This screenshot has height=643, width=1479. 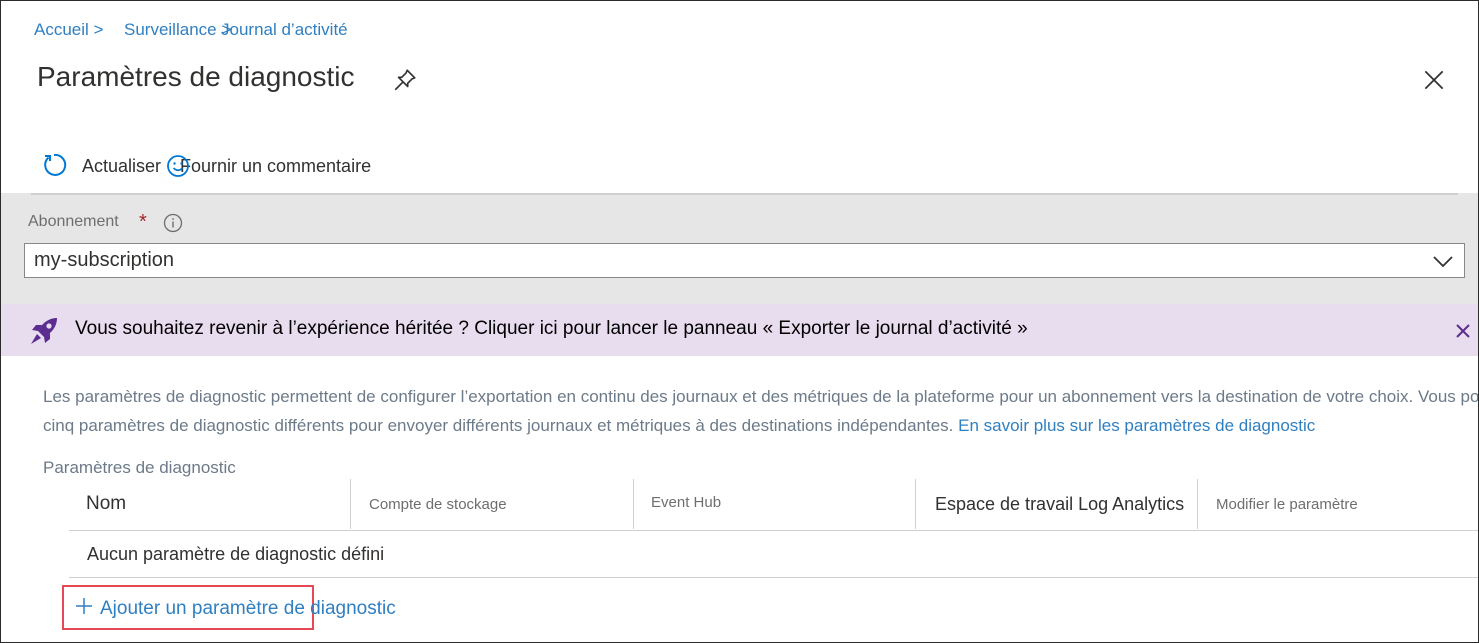 What do you see at coordinates (773, 554) in the screenshot?
I see `table-row: Aucun paramètre de diagnostic défini` at bounding box center [773, 554].